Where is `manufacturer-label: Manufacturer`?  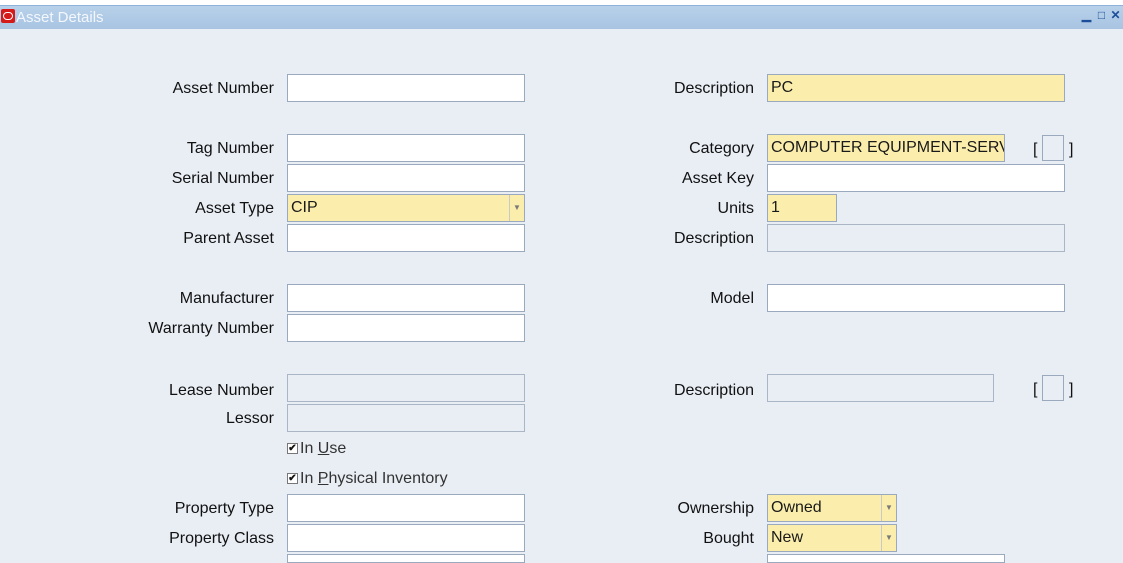
manufacturer-label: Manufacturer is located at coordinates (226, 298).